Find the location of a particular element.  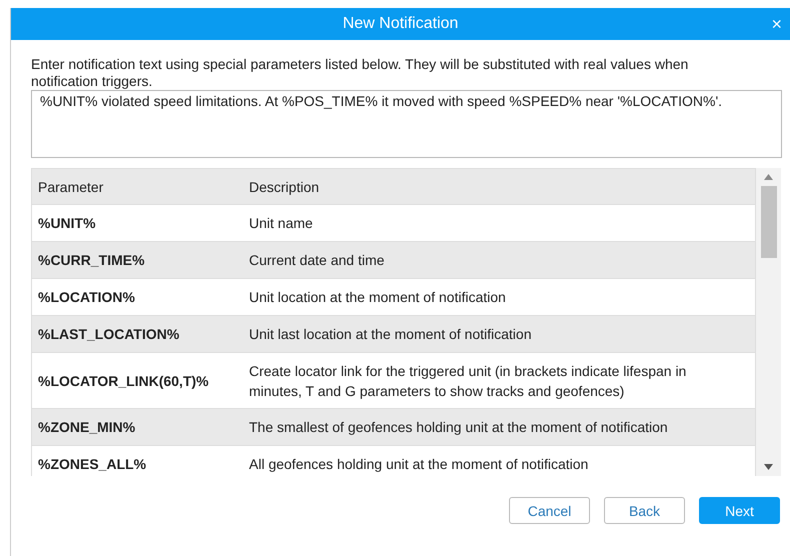

scrollbar is located at coordinates (768, 322).